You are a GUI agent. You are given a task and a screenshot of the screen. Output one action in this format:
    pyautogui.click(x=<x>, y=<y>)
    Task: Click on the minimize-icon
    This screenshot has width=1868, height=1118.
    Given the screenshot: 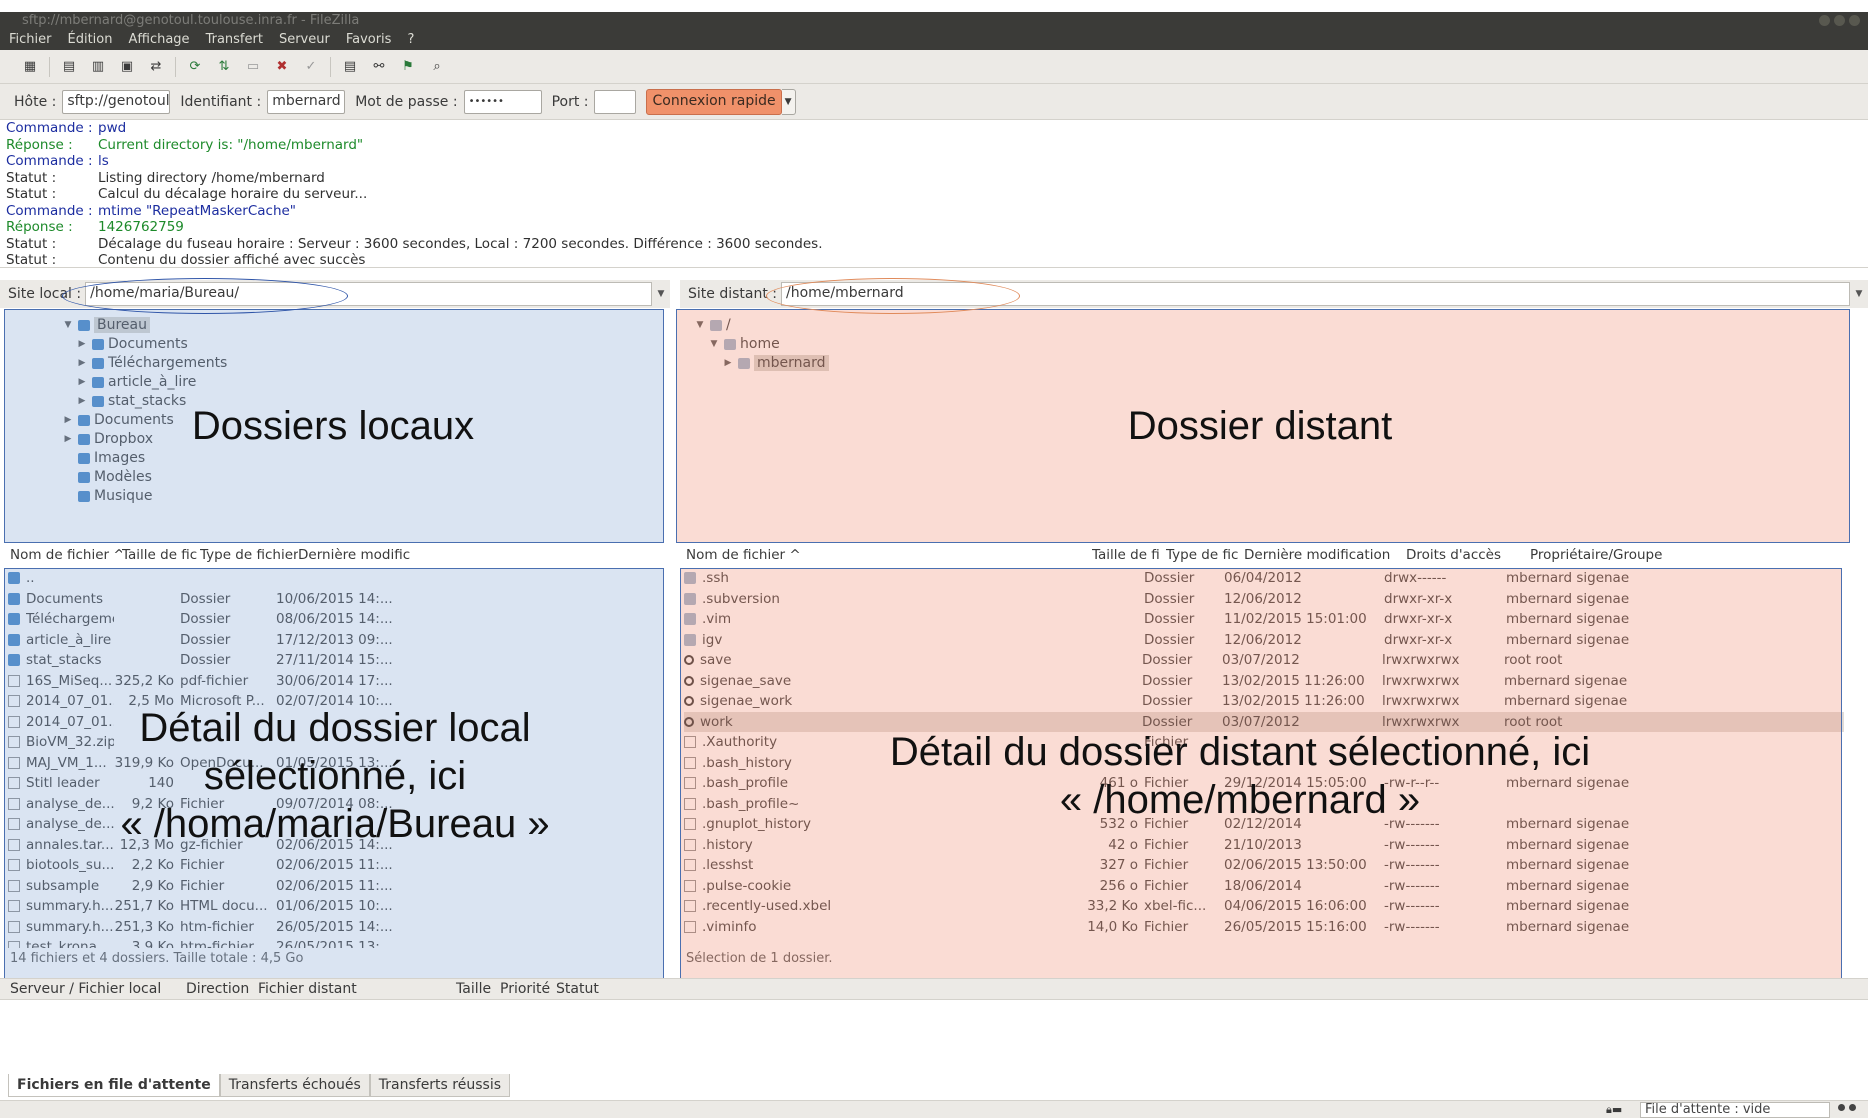 What is the action you would take?
    pyautogui.click(x=1824, y=20)
    